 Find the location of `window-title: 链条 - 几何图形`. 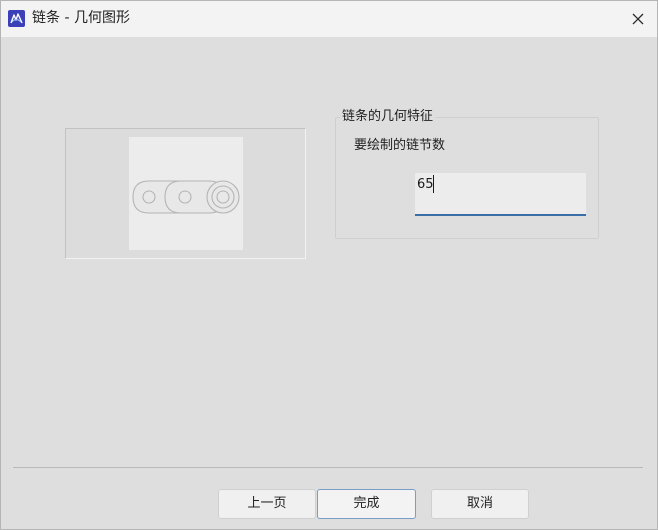

window-title: 链条 - 几何图形 is located at coordinates (81, 18).